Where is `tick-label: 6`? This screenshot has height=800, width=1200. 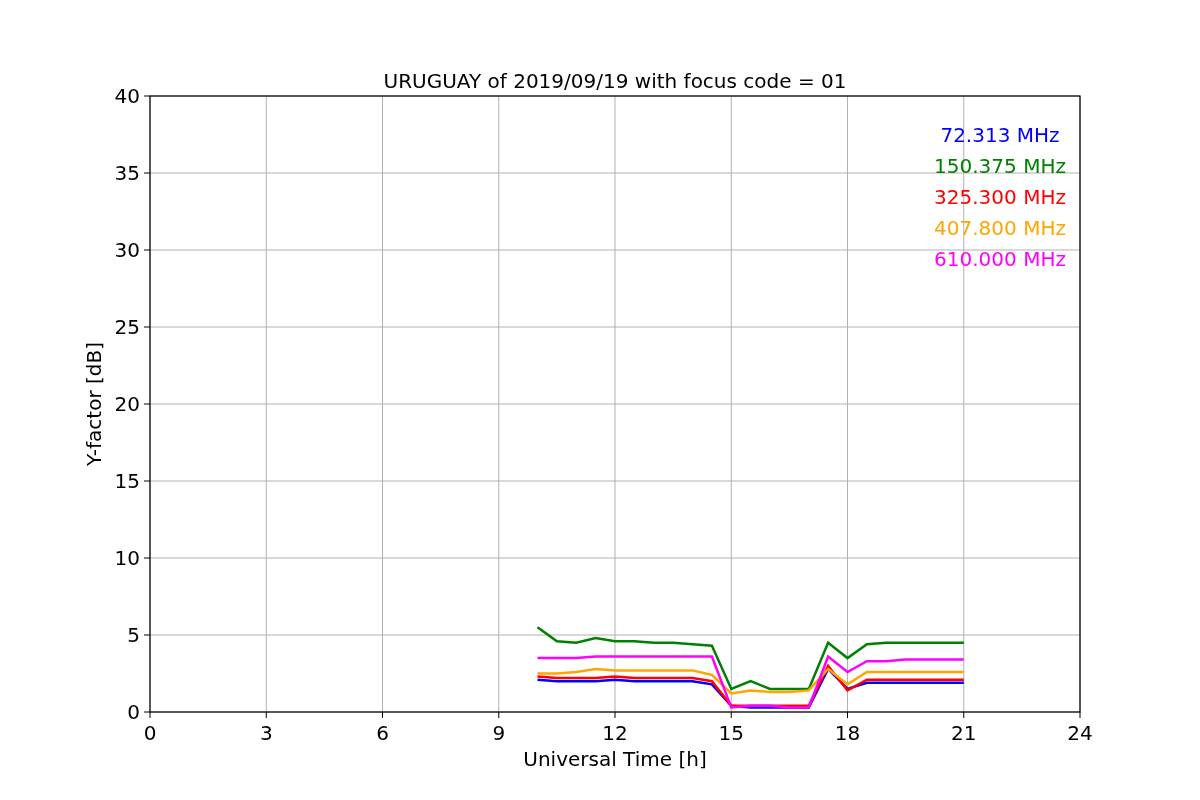 tick-label: 6 is located at coordinates (382, 733).